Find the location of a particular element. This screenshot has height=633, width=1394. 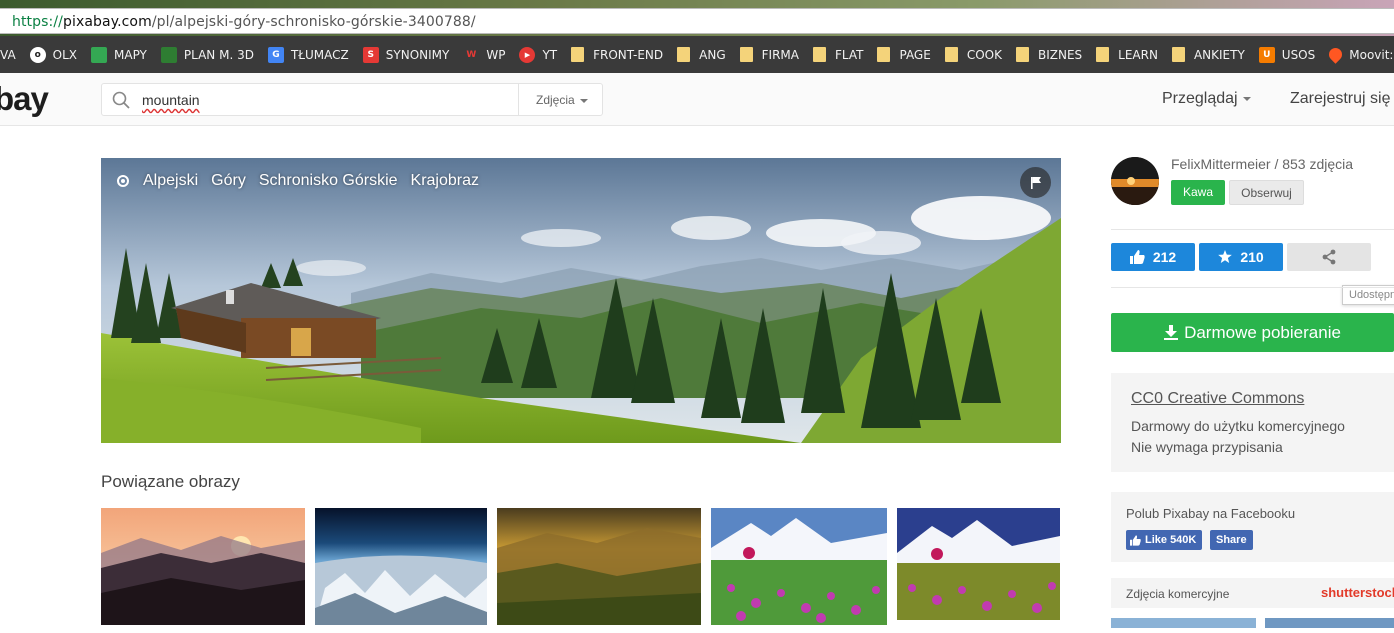

browse-label: Przeglądaj is located at coordinates (1200, 98).